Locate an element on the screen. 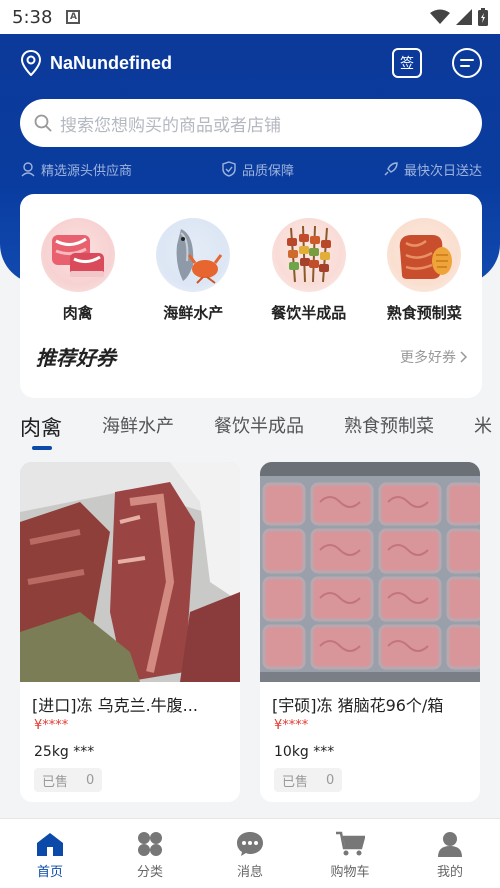 The image size is (500, 888). category-meat: 肉禽 is located at coordinates (78, 270).